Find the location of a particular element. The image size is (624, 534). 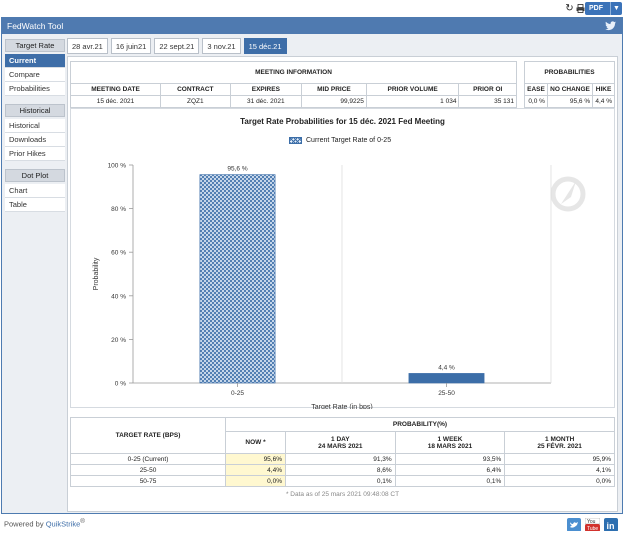

col-header: EXPIRES is located at coordinates (266, 89).